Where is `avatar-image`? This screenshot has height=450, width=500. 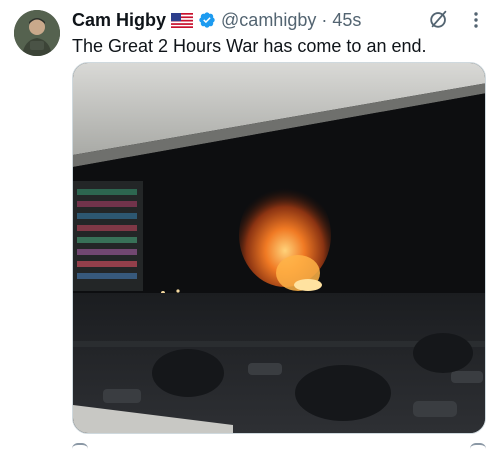
avatar-image is located at coordinates (37, 33).